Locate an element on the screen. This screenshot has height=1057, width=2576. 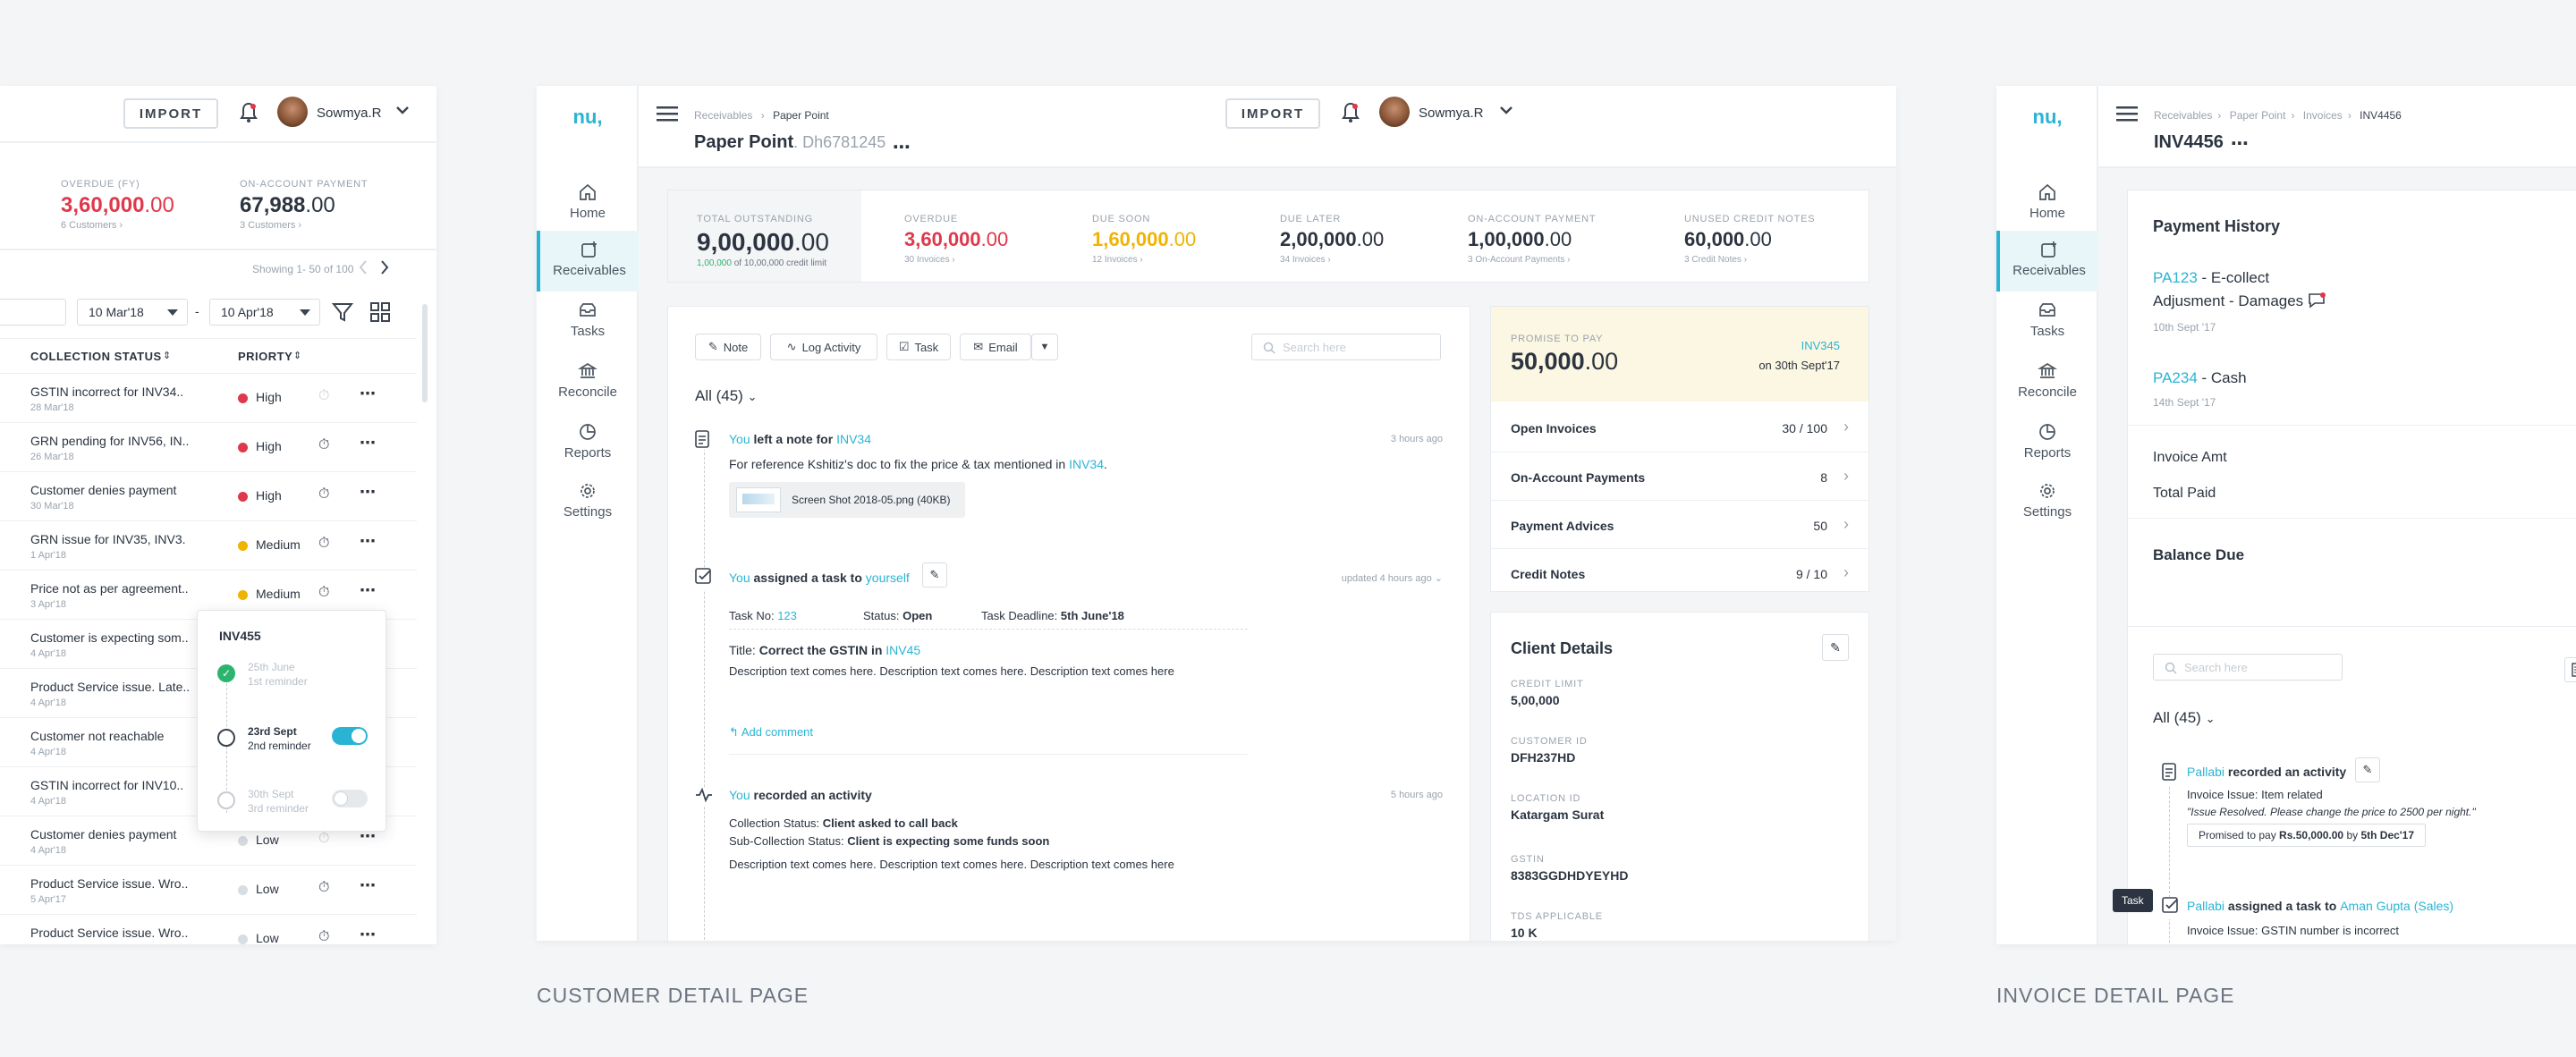
edit-client-button: ✎ is located at coordinates (1835, 647).